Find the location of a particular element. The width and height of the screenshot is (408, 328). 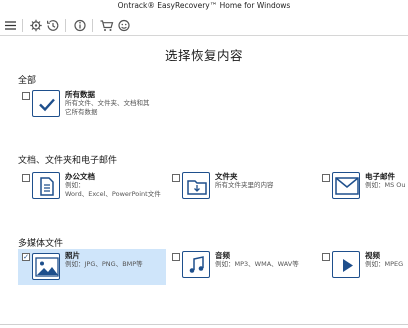

gear-icon is located at coordinates (36, 25).